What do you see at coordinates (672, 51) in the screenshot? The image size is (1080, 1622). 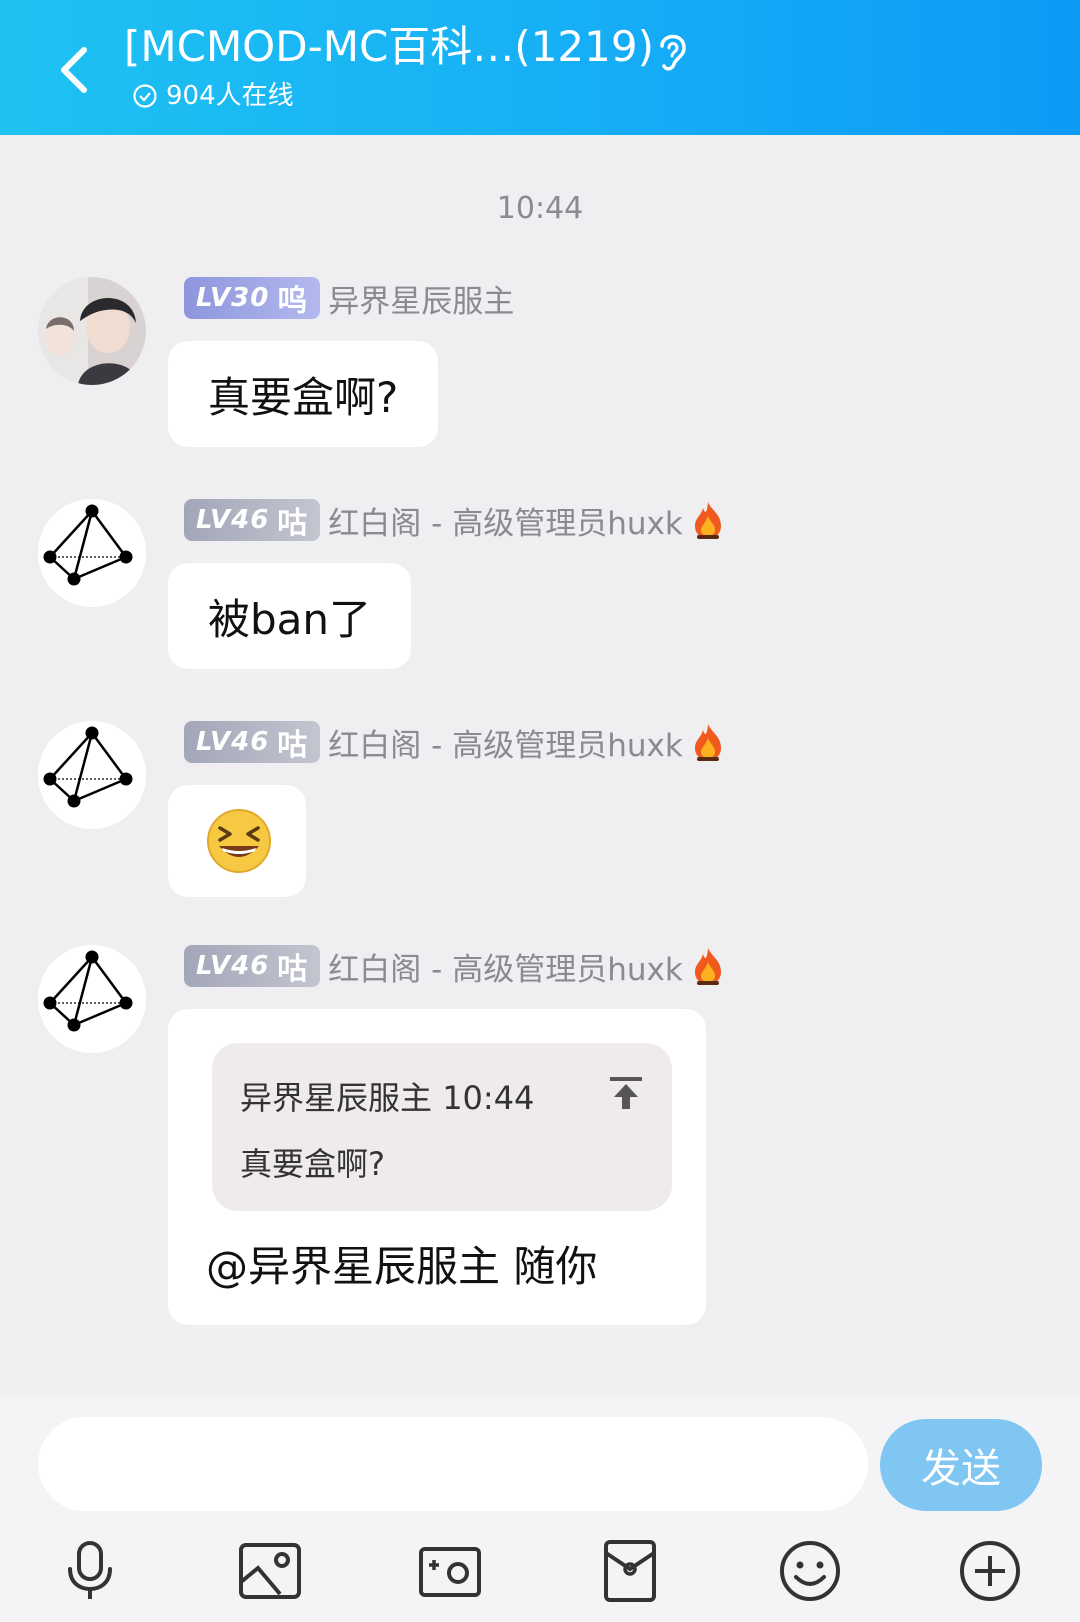 I see `ear-icon` at bounding box center [672, 51].